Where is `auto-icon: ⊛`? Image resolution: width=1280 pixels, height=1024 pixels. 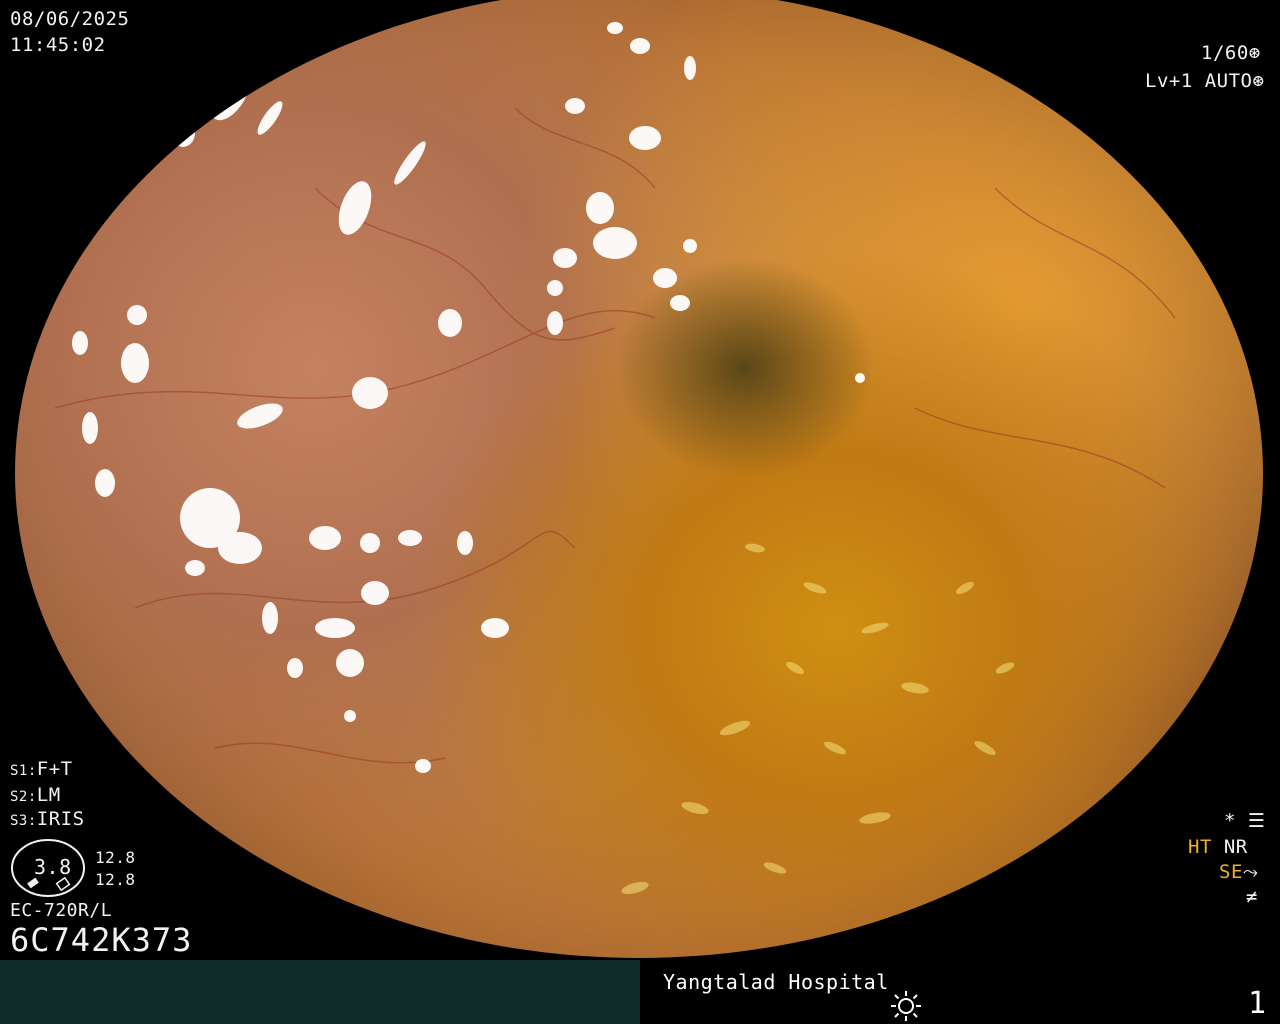 auto-icon: ⊛ is located at coordinates (1258, 81).